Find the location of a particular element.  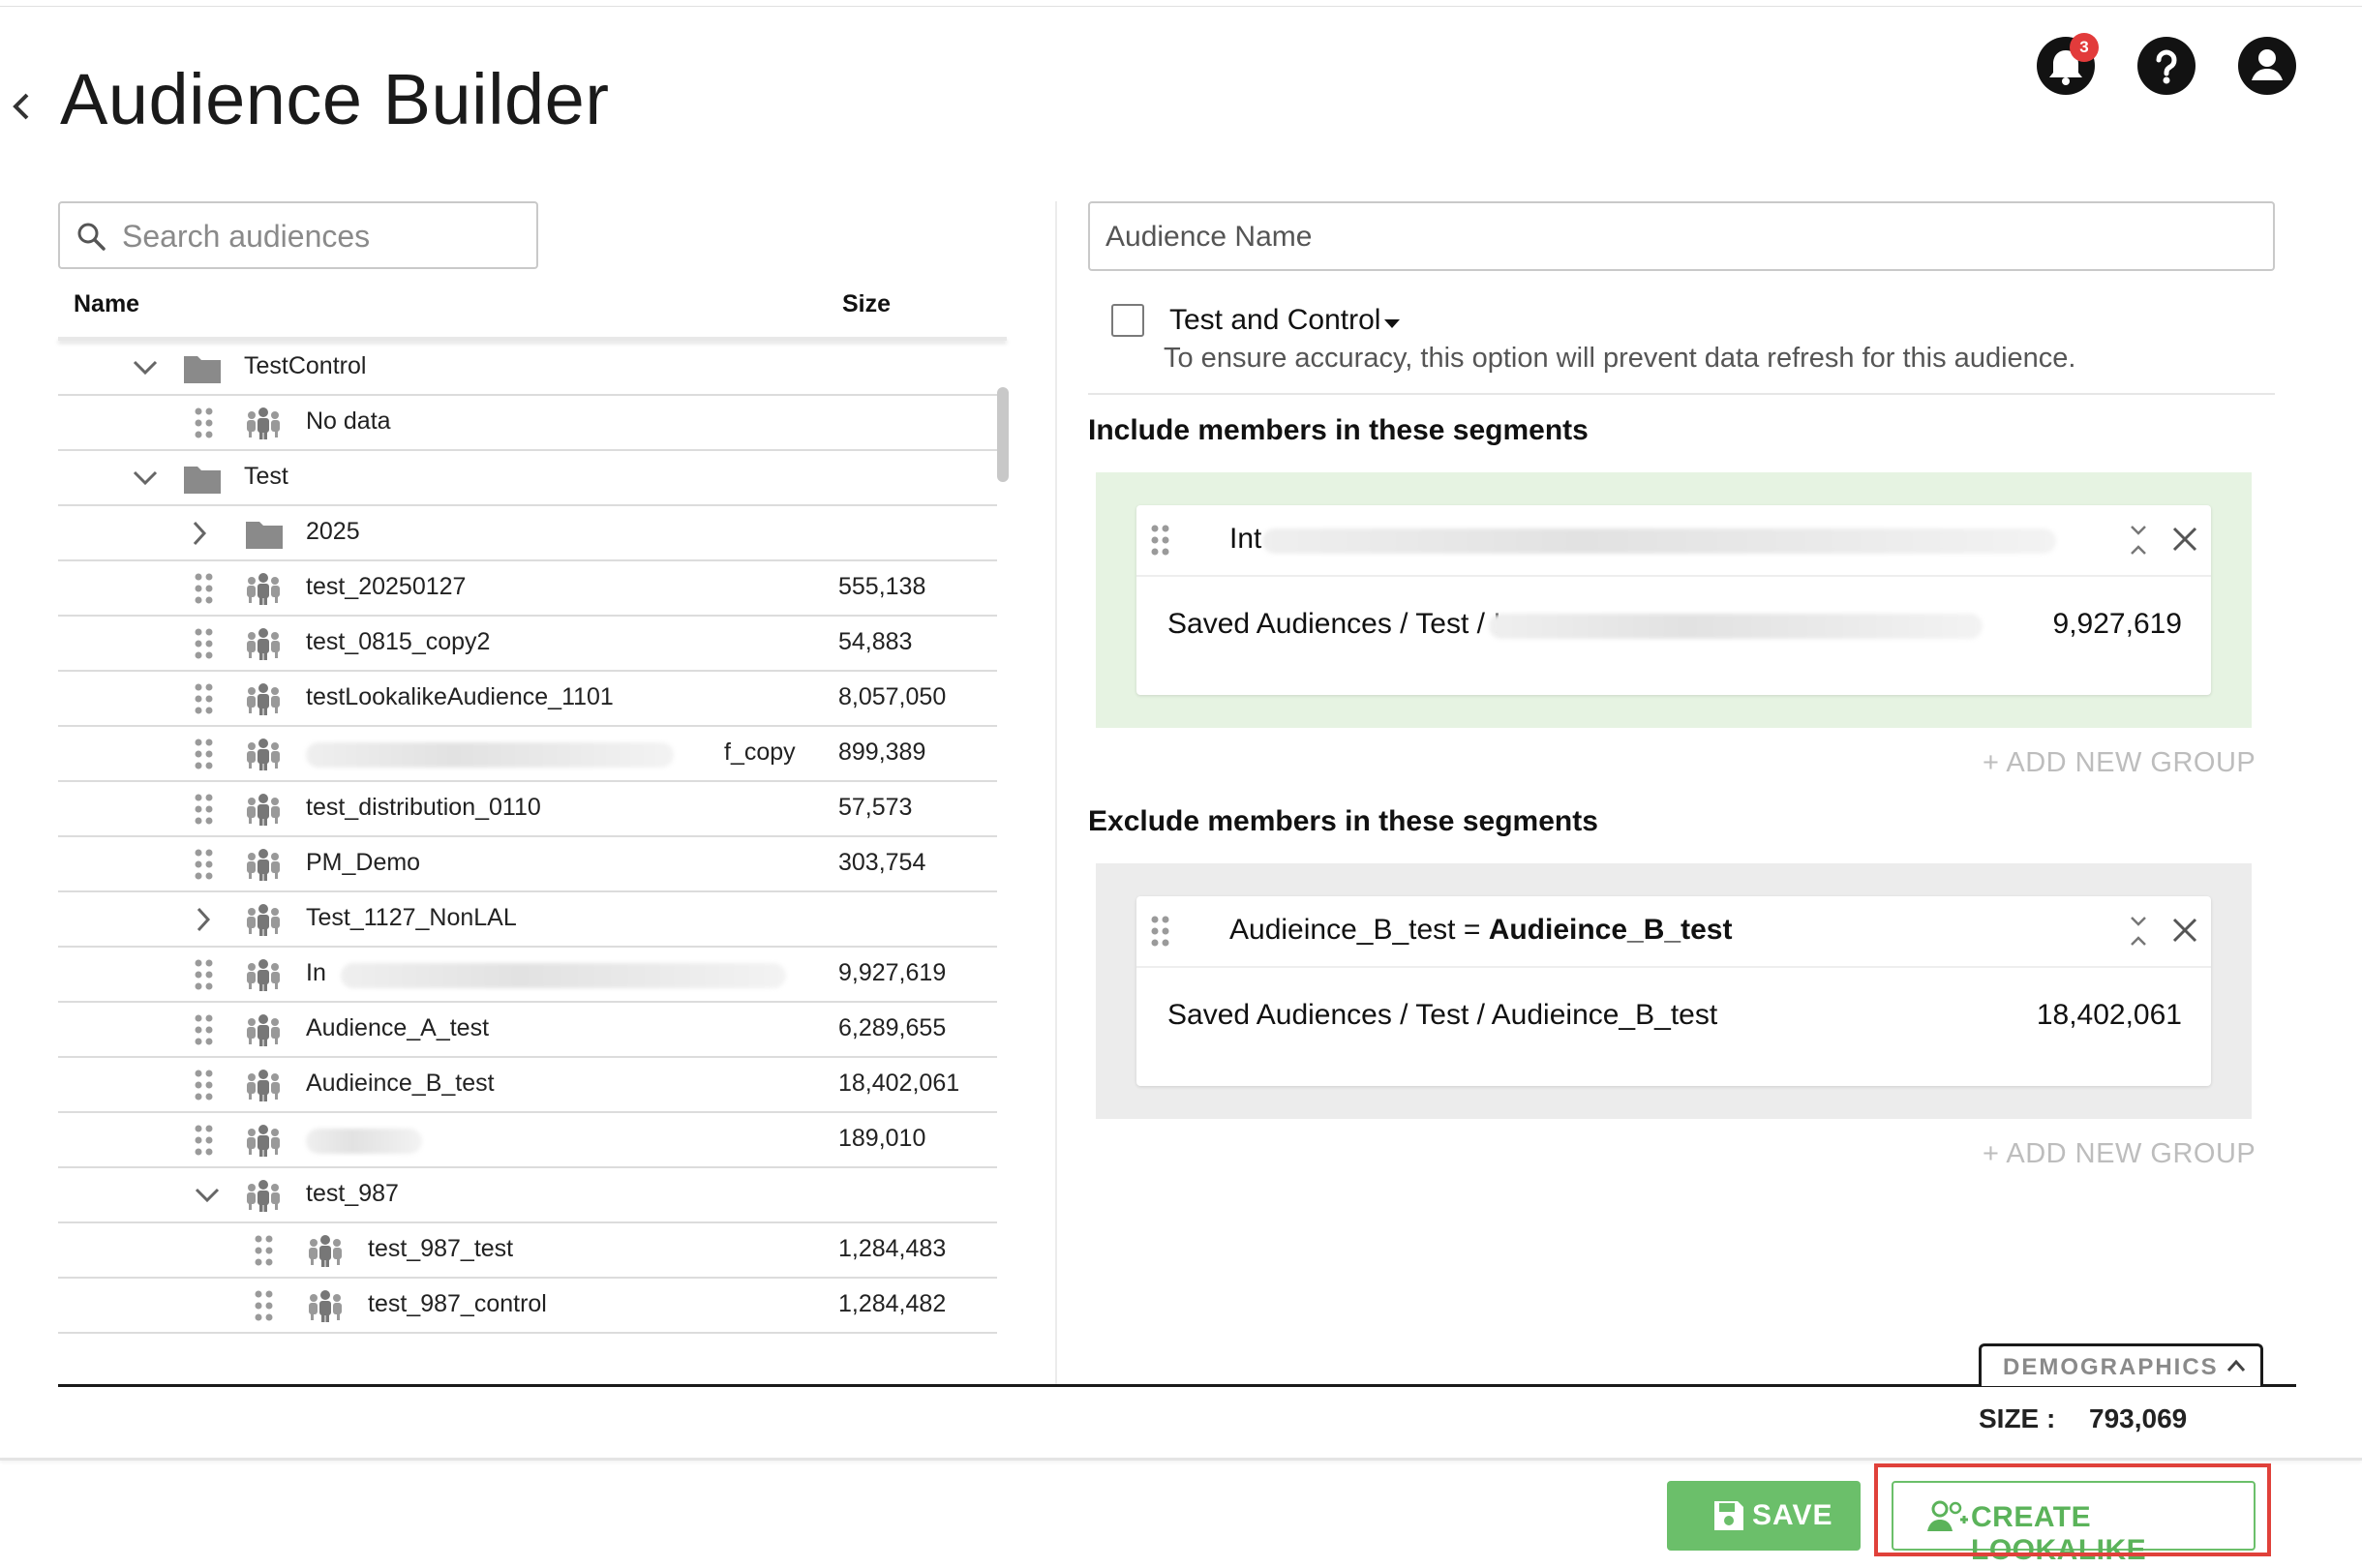

test-control-text: Test and Control is located at coordinates (1275, 320).